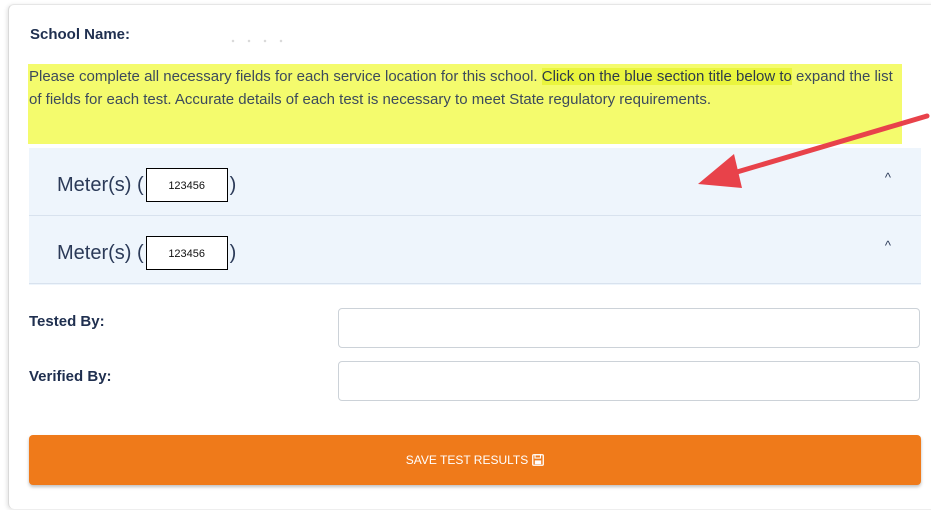 Image resolution: width=931 pixels, height=510 pixels. I want to click on floppy-disk-icon, so click(538, 460).